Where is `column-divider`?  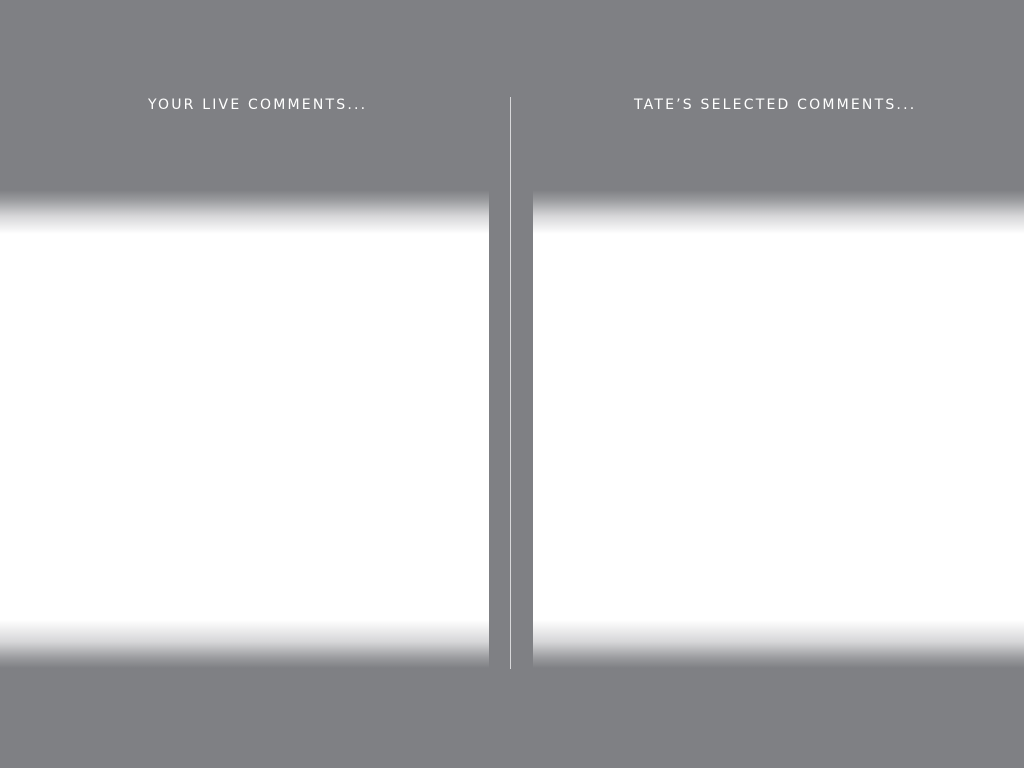
column-divider is located at coordinates (510, 383).